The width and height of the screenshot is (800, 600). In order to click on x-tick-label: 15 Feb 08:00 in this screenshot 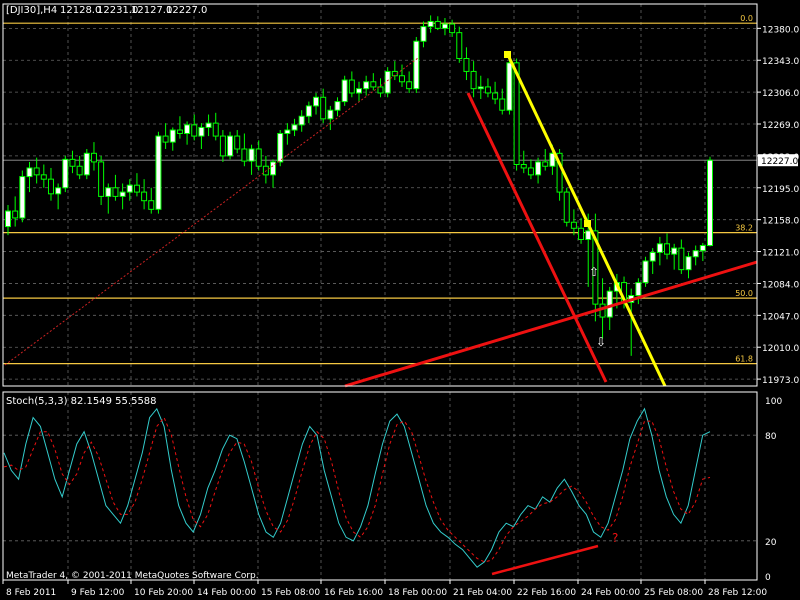, I will do `click(290, 593)`.